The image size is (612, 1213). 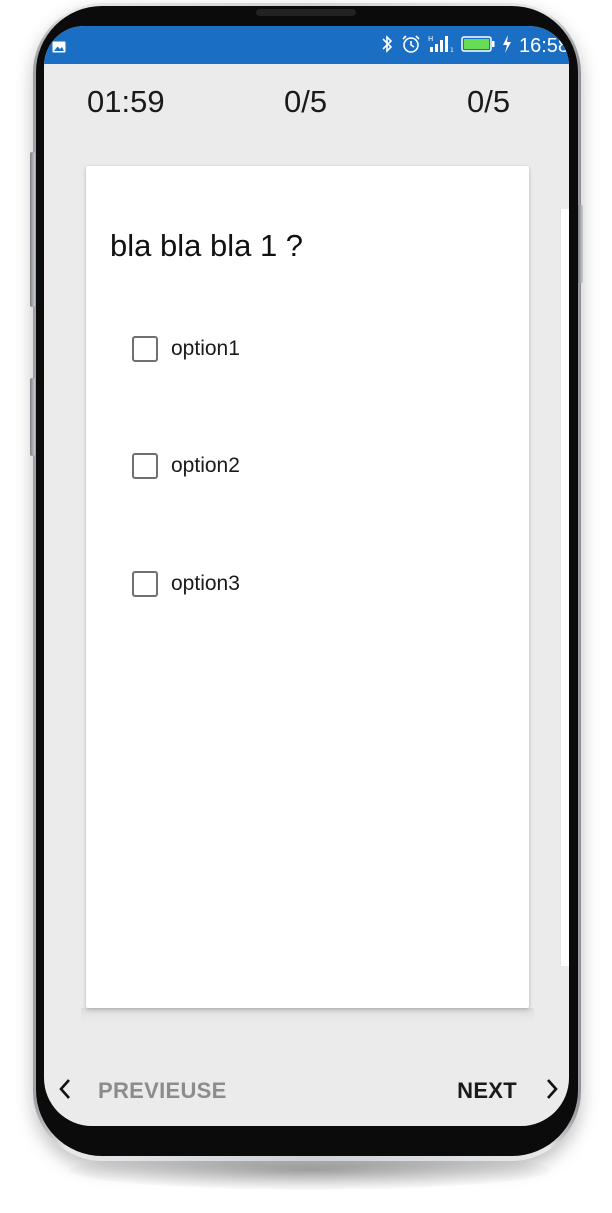 I want to click on previous-button: PREVIEUSE, so click(x=142, y=1091).